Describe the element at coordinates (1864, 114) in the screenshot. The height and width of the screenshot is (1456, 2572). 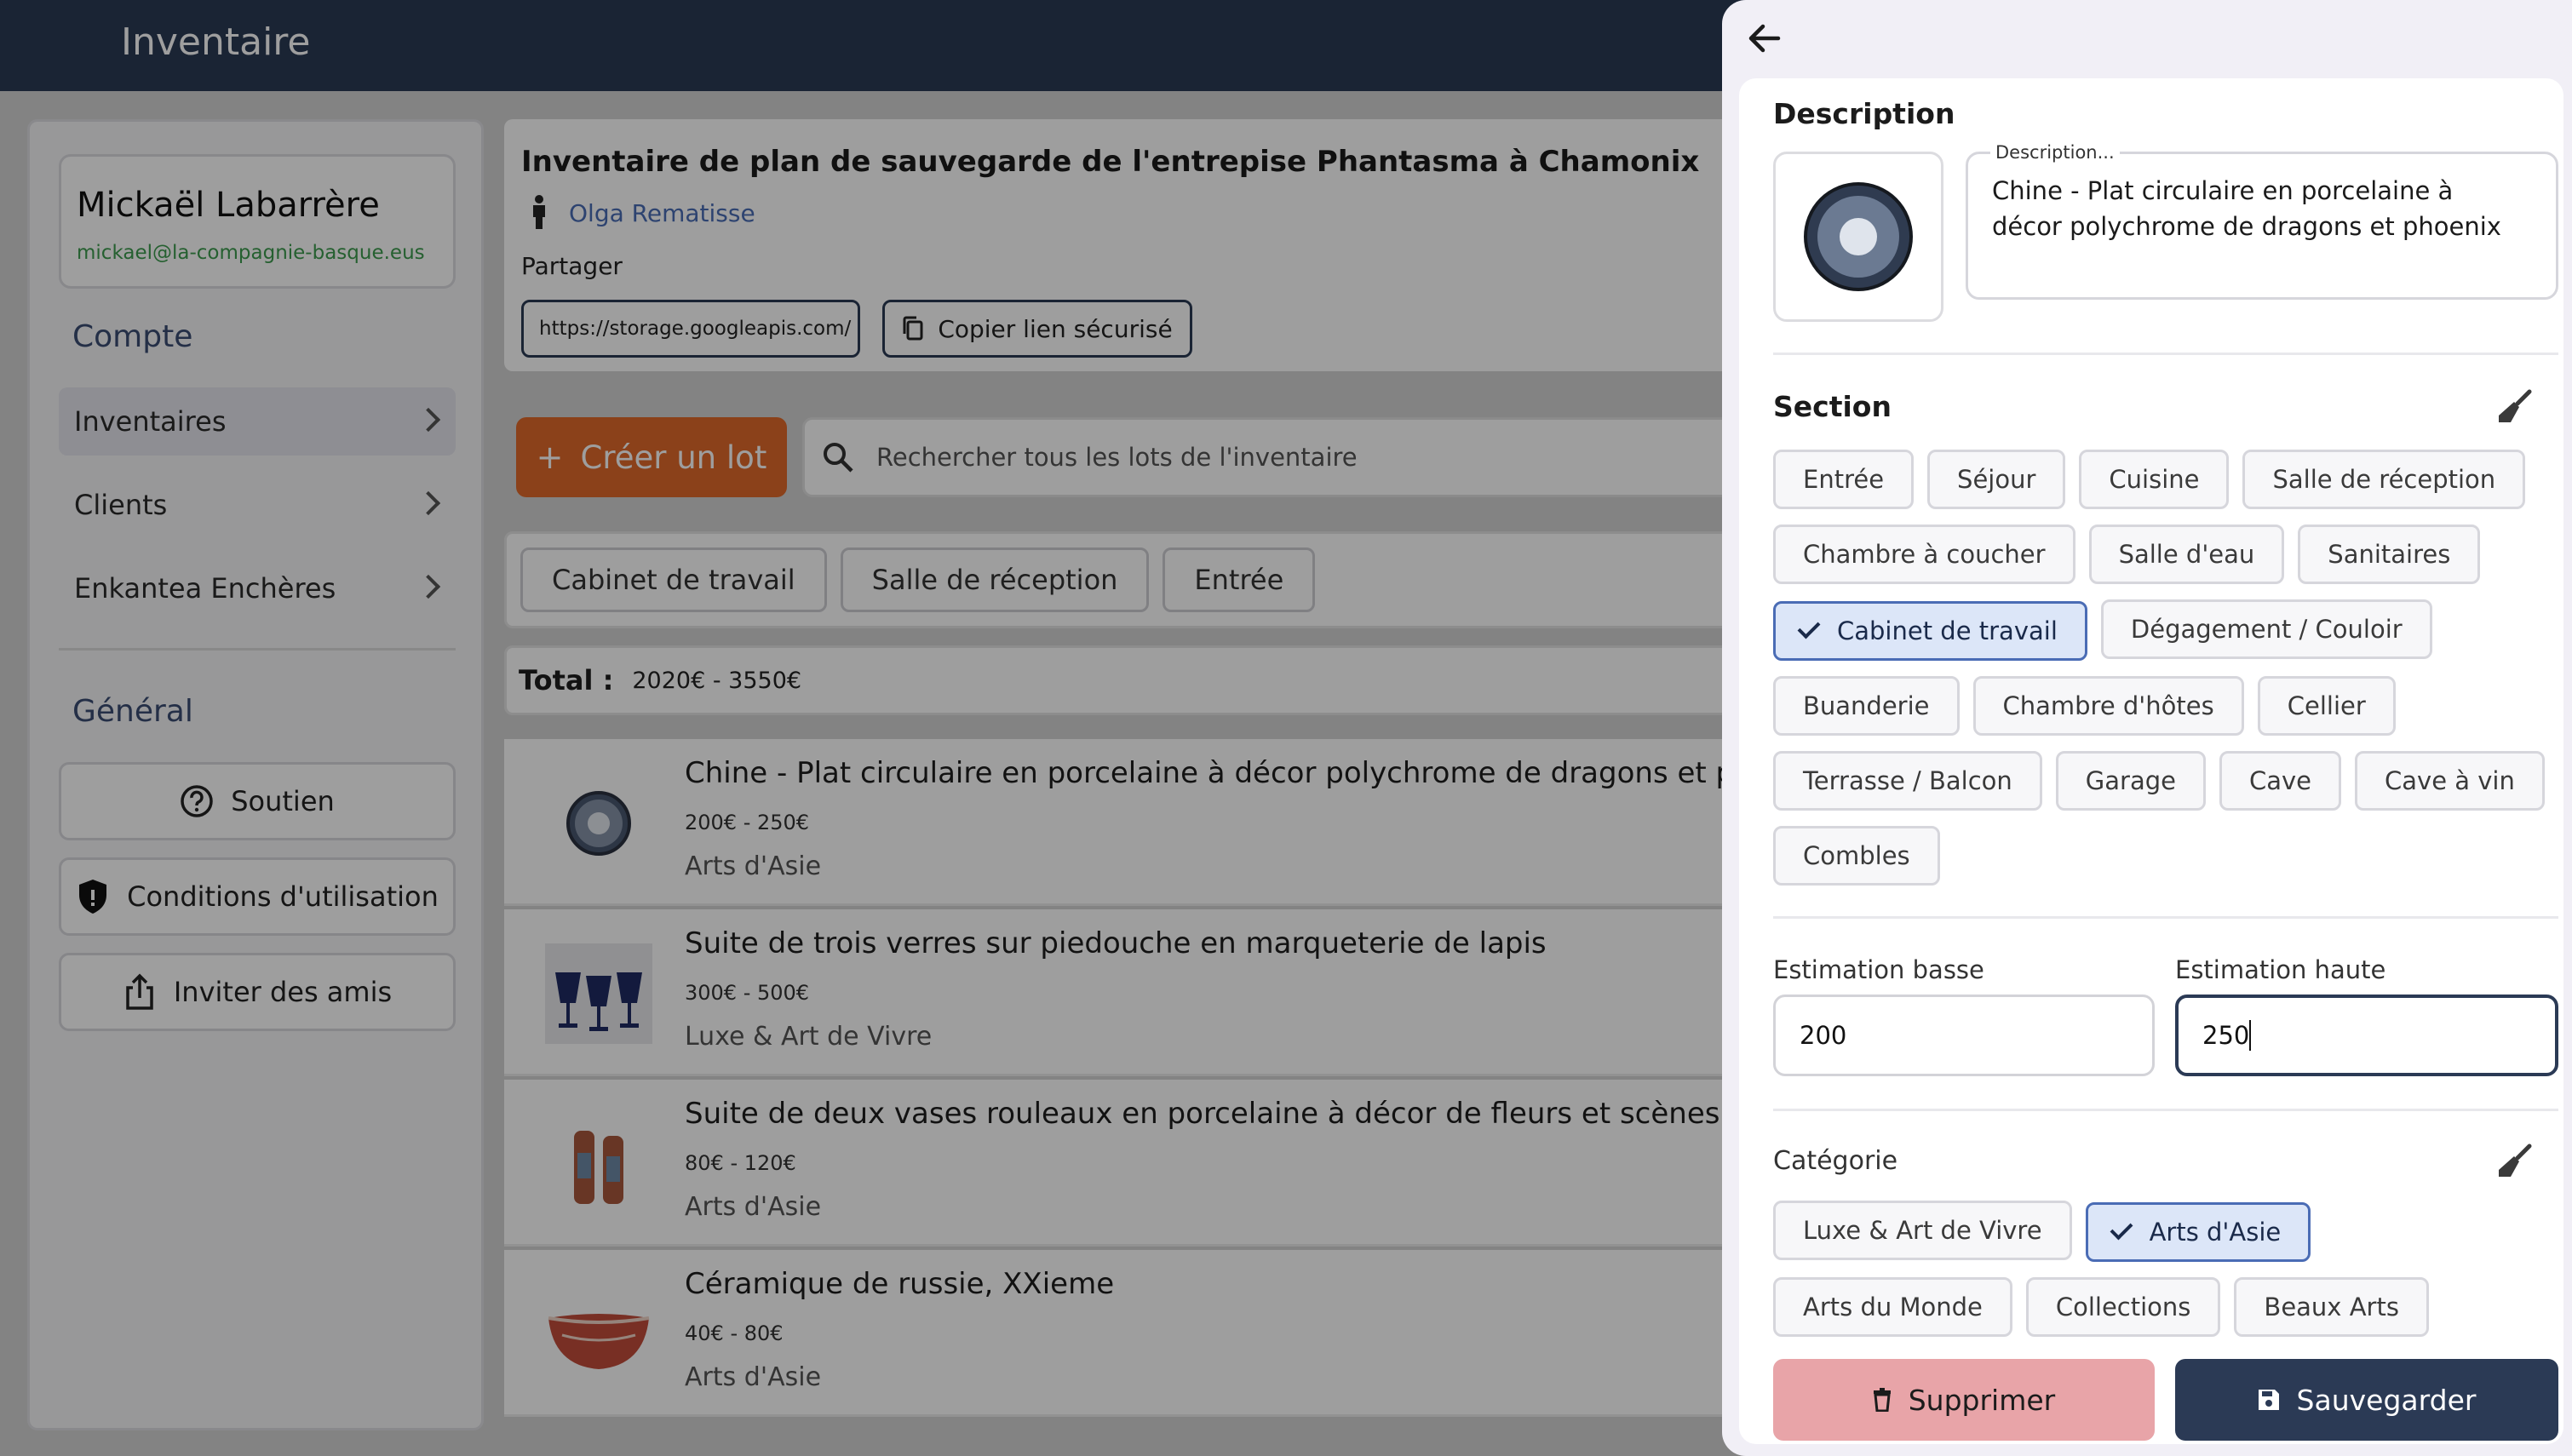
I see `description-heading: Description` at that location.